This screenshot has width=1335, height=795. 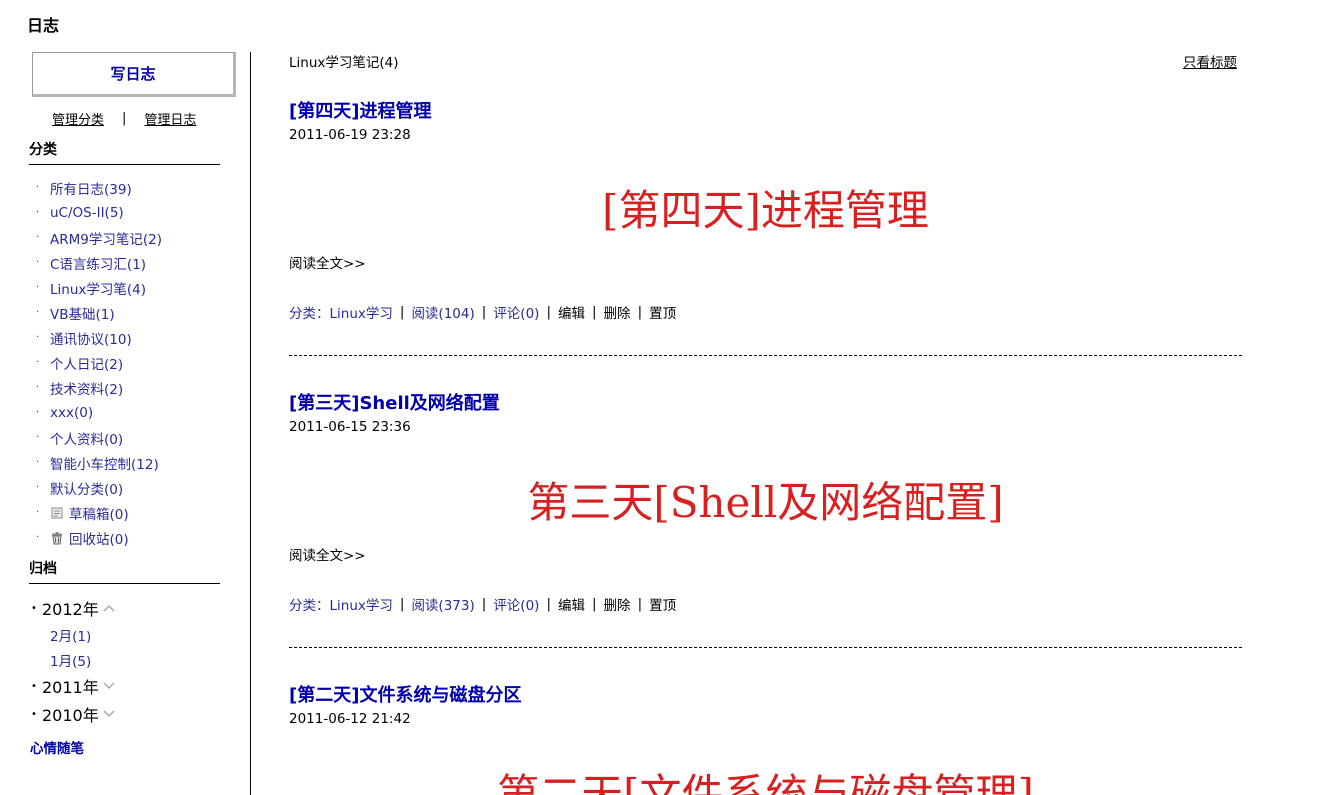 I want to click on archive-year-label: 2010年, so click(x=70, y=715).